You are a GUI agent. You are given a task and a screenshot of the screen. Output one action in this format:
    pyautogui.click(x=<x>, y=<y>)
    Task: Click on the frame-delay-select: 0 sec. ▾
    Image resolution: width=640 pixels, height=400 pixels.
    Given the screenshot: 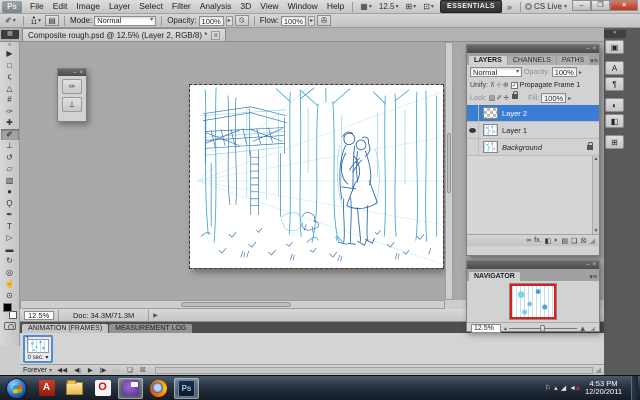 What is the action you would take?
    pyautogui.click(x=38, y=357)
    